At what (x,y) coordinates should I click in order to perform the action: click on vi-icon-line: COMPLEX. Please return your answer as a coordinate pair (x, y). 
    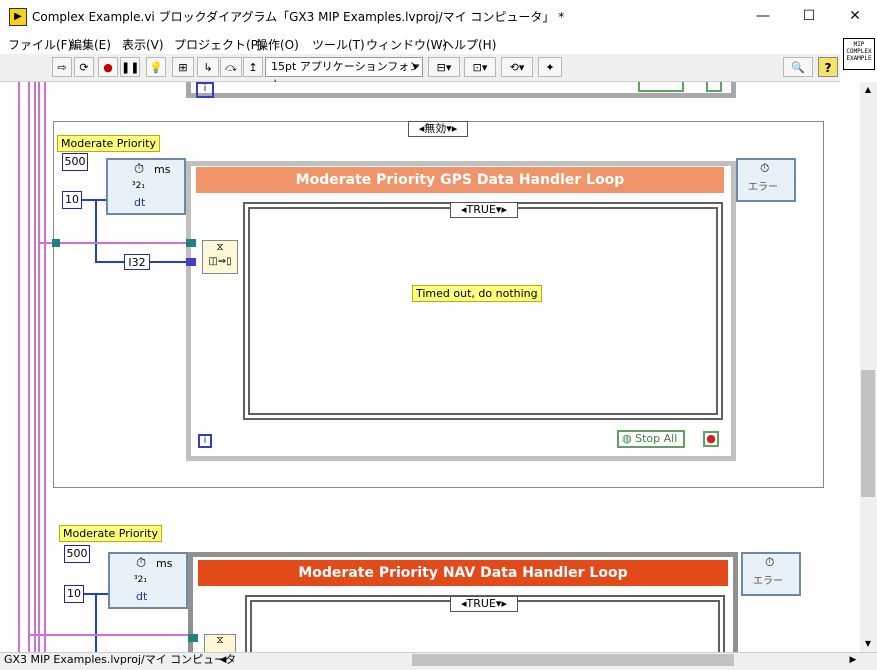
    Looking at the image, I should click on (859, 51).